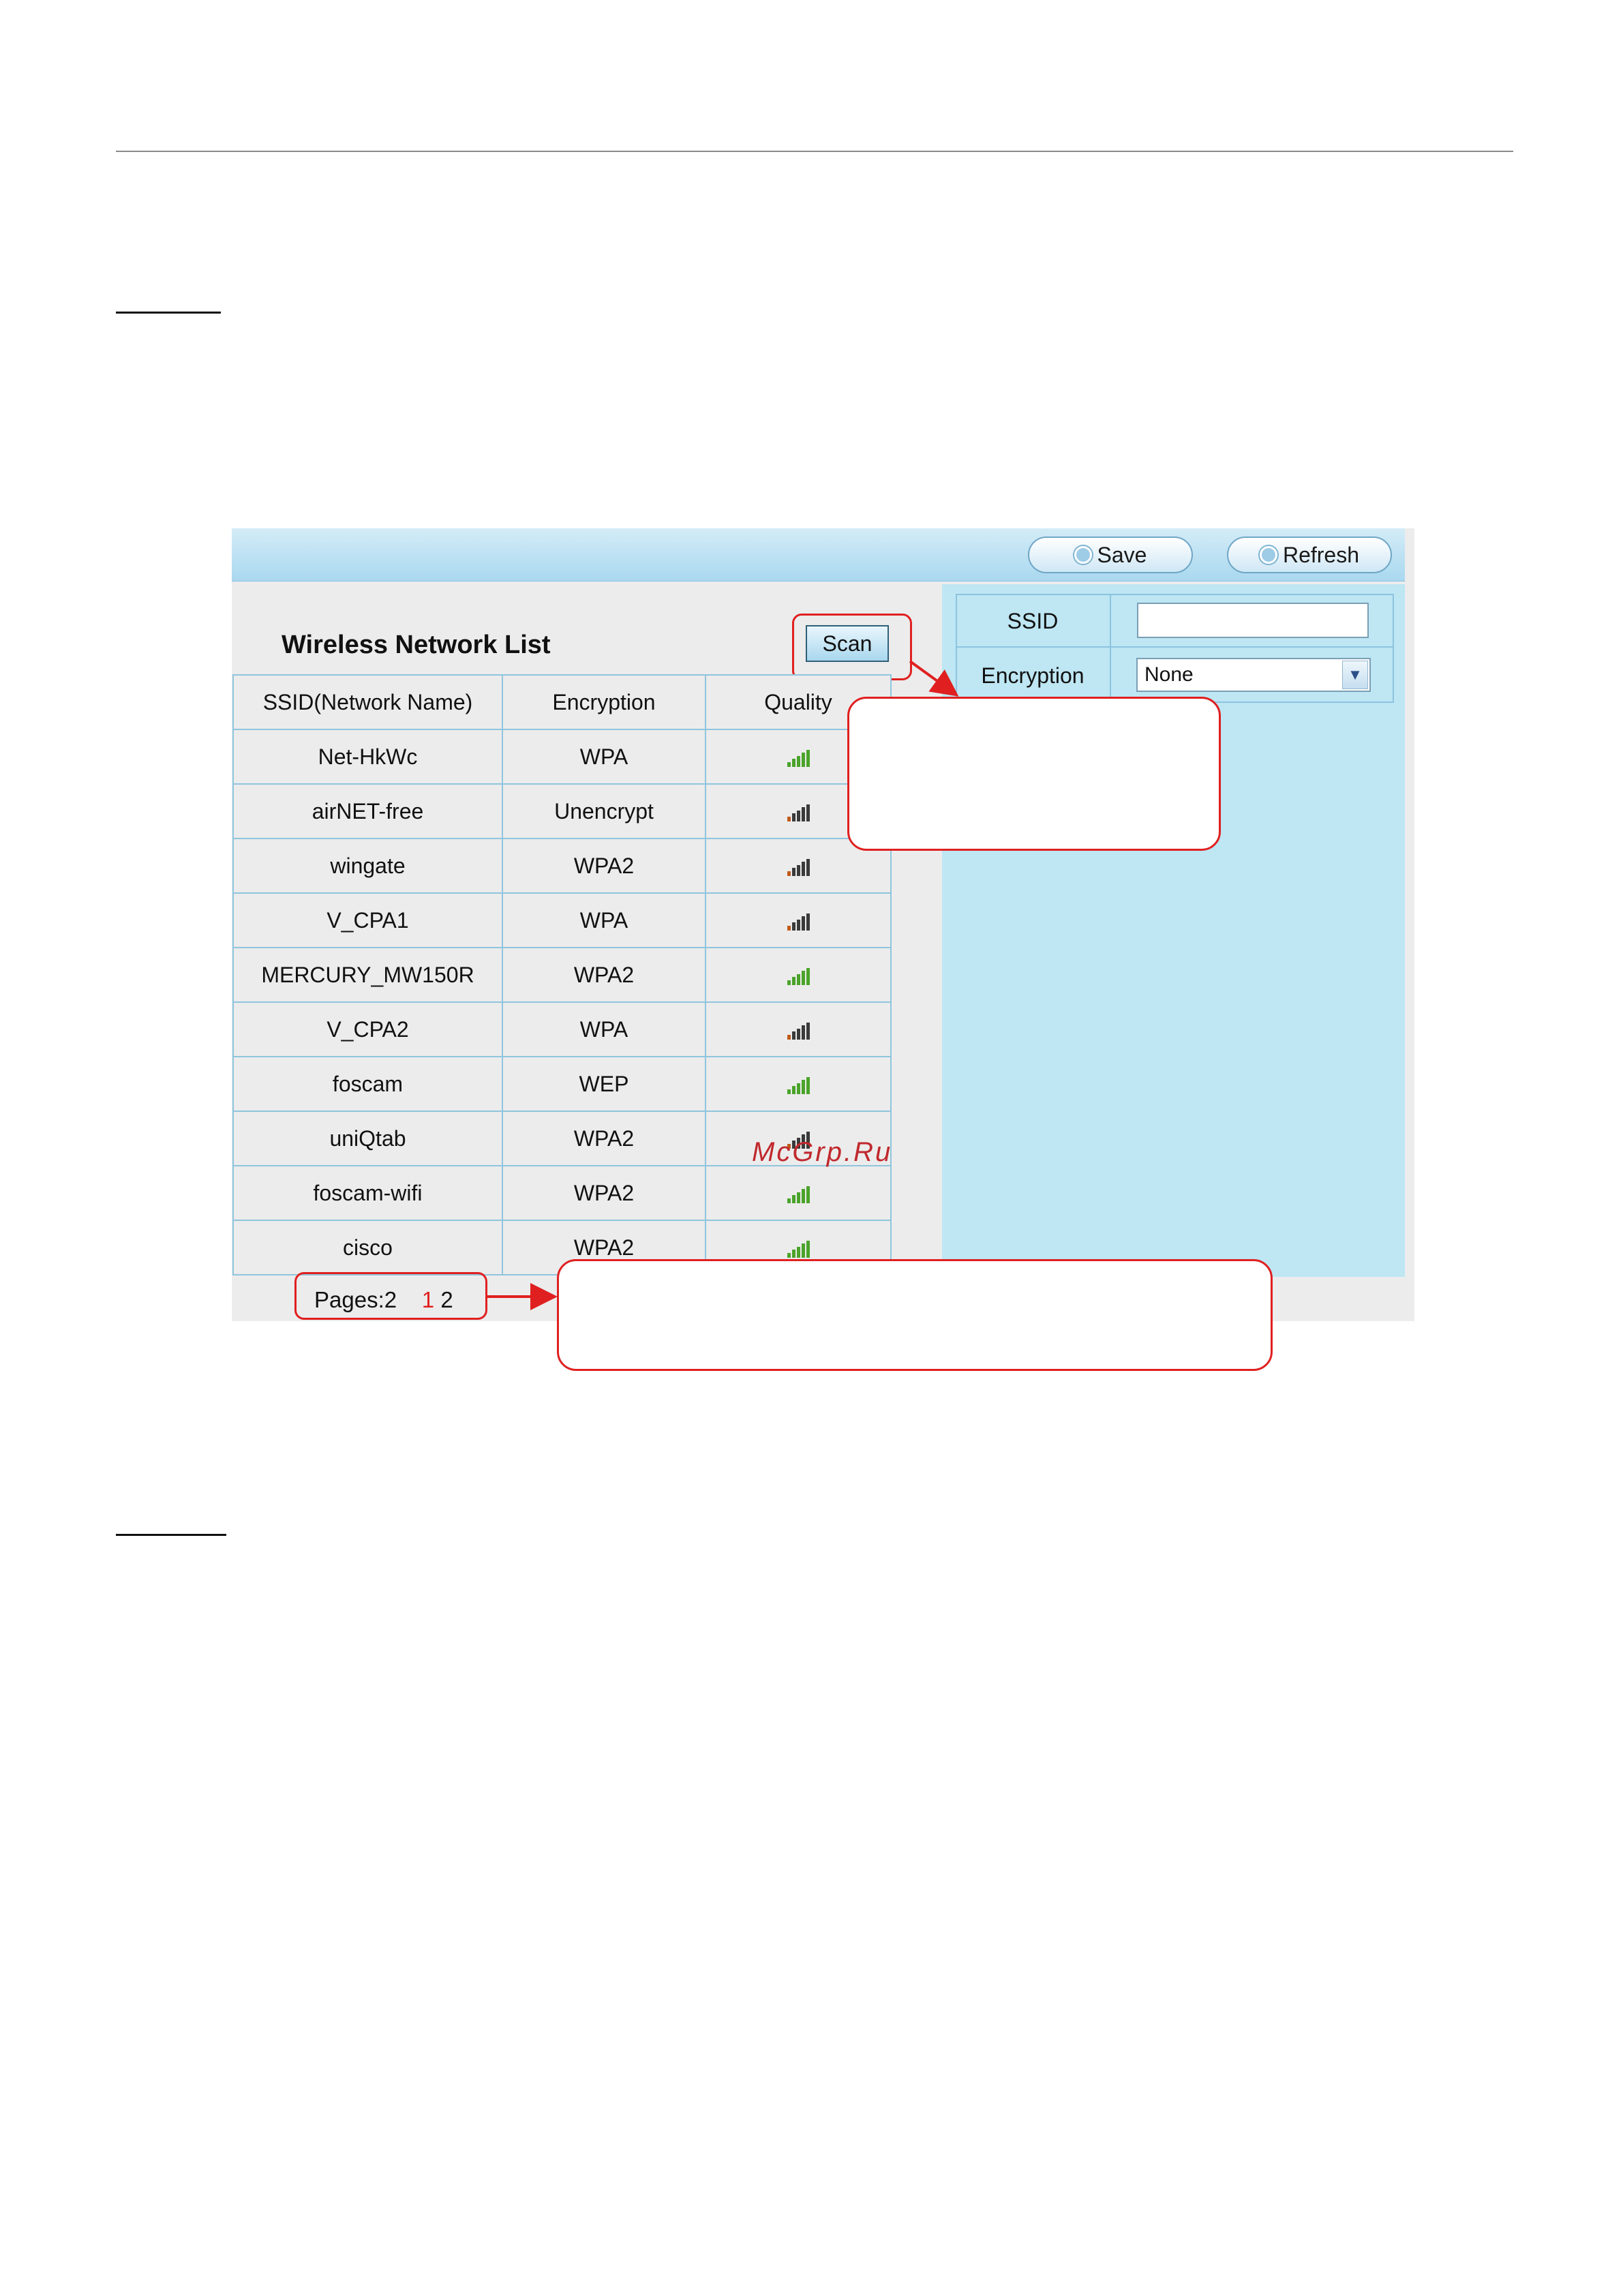  I want to click on scan-arrow, so click(934, 679).